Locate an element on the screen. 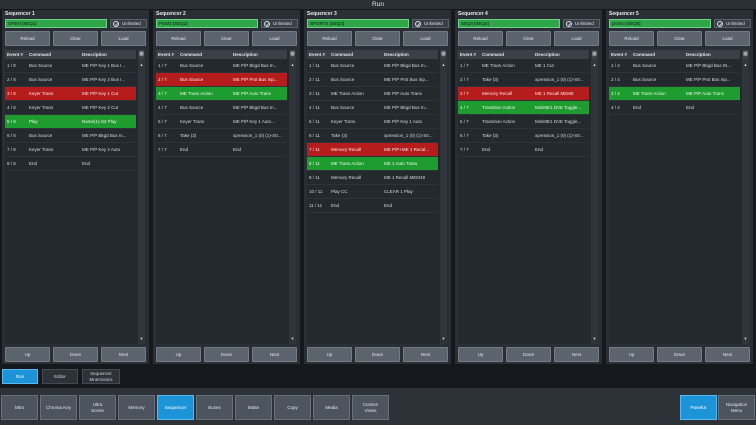  table-row: 7 / 8 Keyer Trans ME P/P Key 2 Auto is located at coordinates (70, 150).